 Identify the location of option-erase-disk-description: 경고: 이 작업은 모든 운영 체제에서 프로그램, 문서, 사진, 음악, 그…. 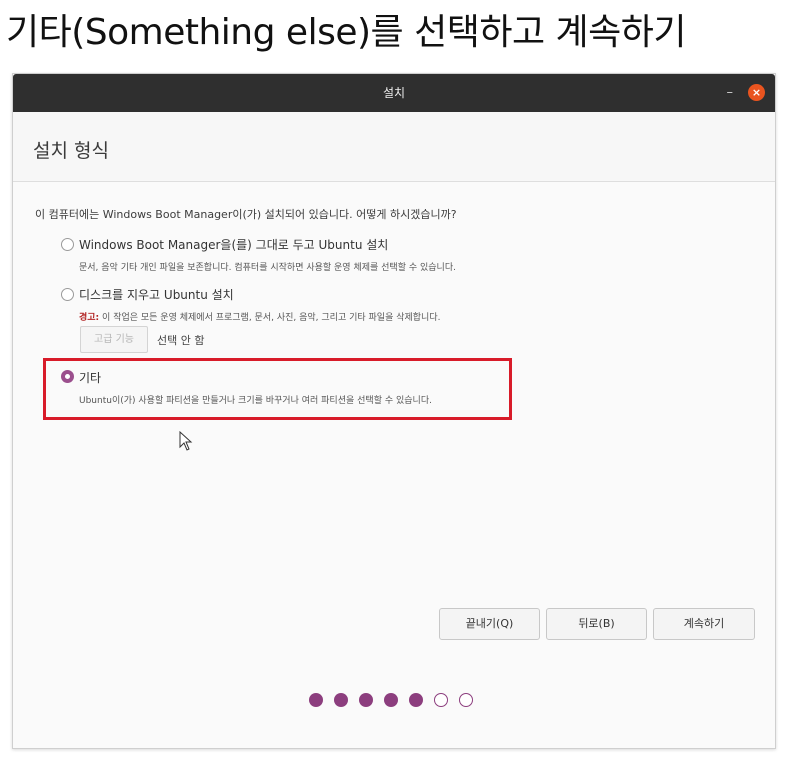
(259, 316).